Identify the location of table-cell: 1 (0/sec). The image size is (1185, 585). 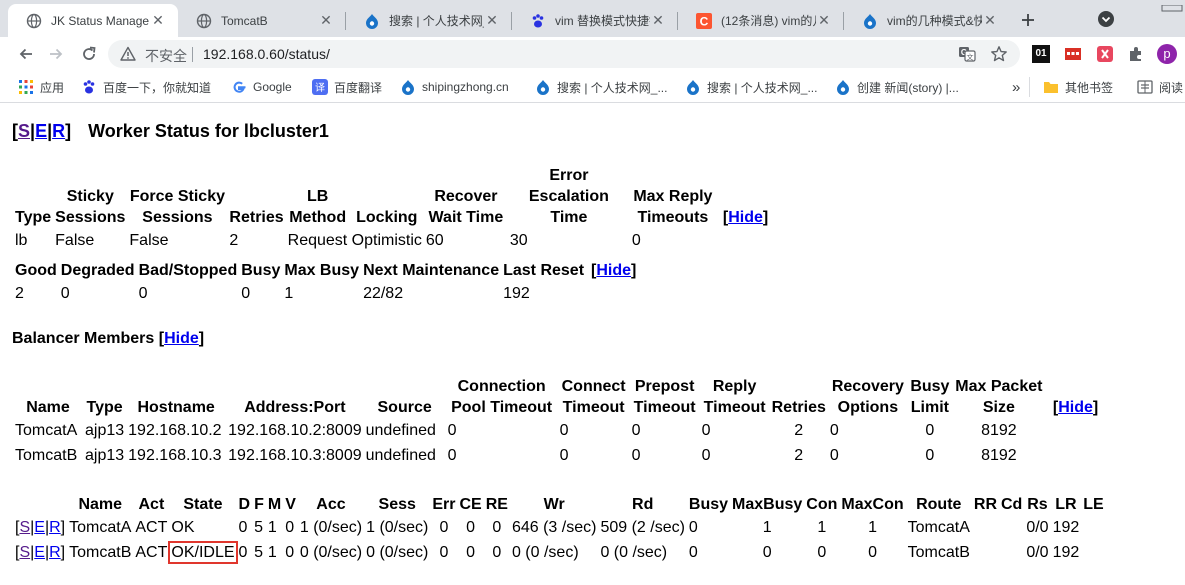
(397, 527).